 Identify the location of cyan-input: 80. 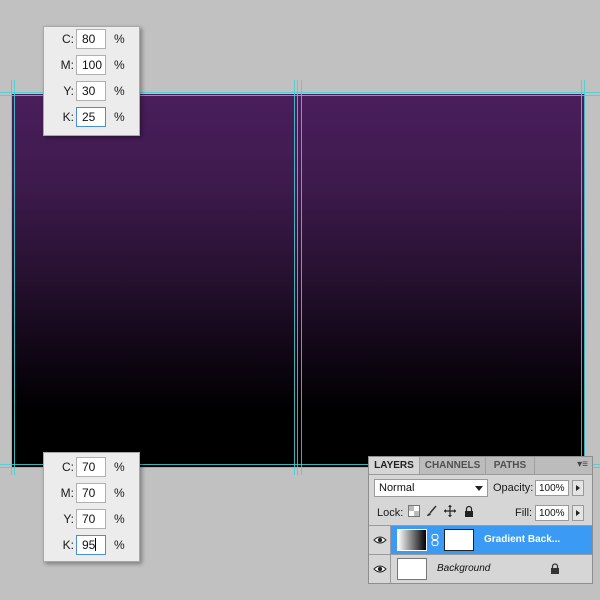
(91, 39).